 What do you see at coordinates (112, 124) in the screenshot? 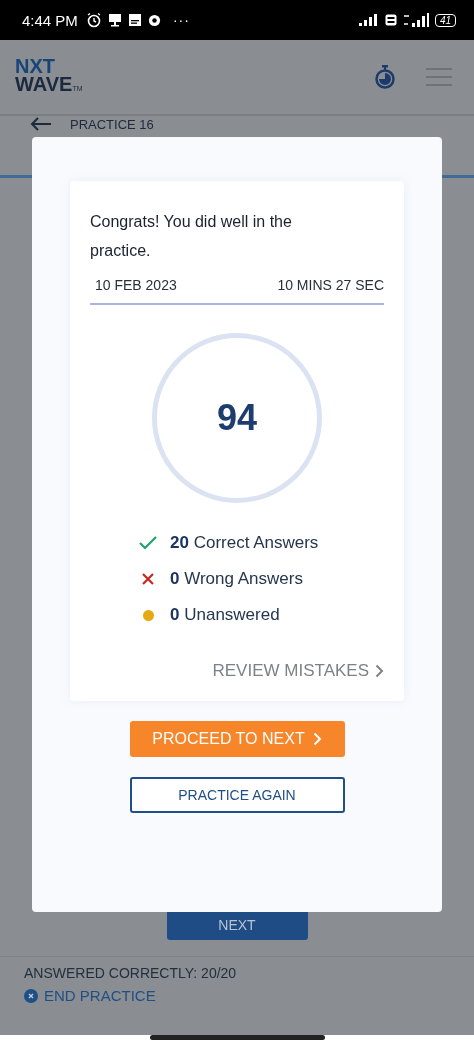
I see `practice-title: PRACTICE 16` at bounding box center [112, 124].